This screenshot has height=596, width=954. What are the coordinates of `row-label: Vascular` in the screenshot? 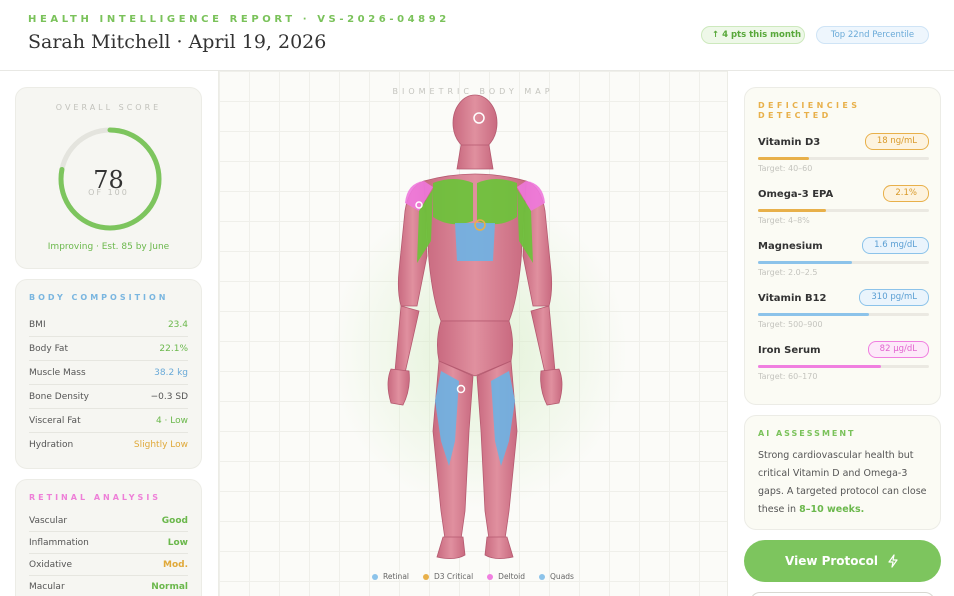 It's located at (48, 520).